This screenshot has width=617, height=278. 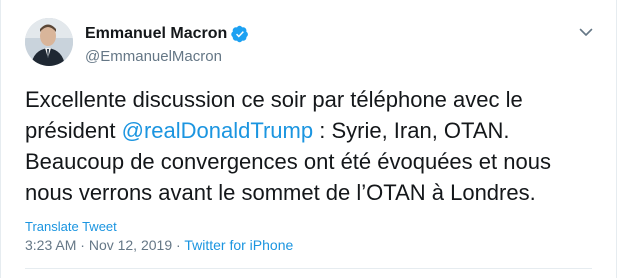 I want to click on avatar-photo-icon, so click(x=49, y=42).